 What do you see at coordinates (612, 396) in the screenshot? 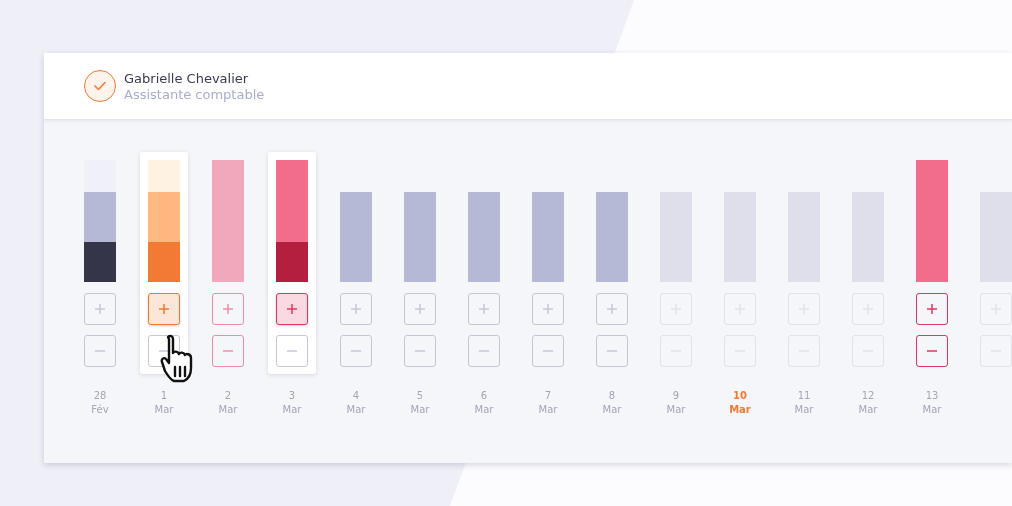
I see `day-number: 8` at bounding box center [612, 396].